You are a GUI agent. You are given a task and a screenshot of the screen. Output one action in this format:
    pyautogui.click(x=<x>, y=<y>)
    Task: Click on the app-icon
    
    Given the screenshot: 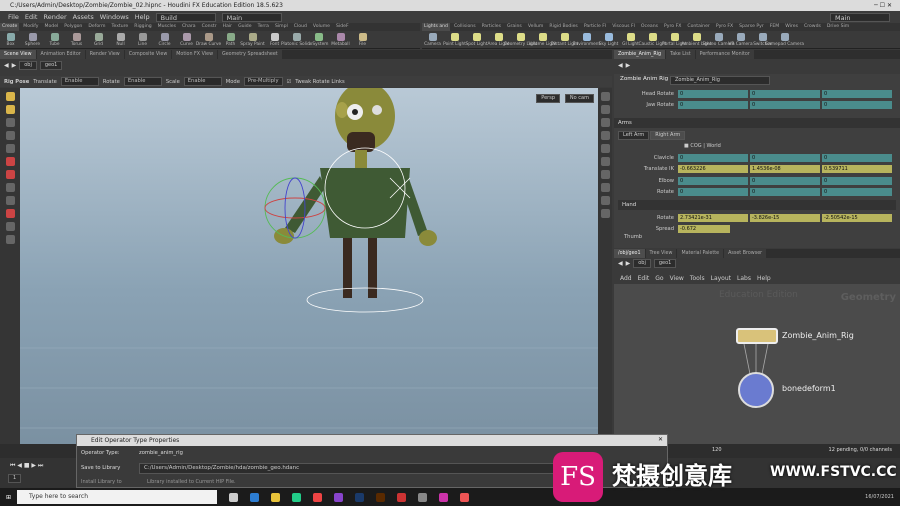 What is the action you would take?
    pyautogui.click(x=297, y=497)
    